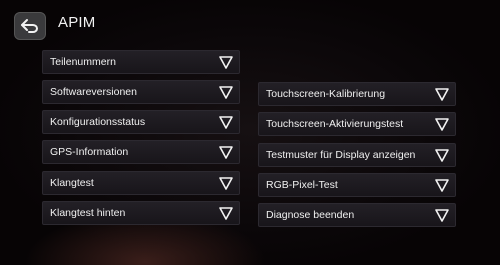 The height and width of the screenshot is (265, 500). I want to click on menu-item-label: Softwareversionen, so click(93, 92).